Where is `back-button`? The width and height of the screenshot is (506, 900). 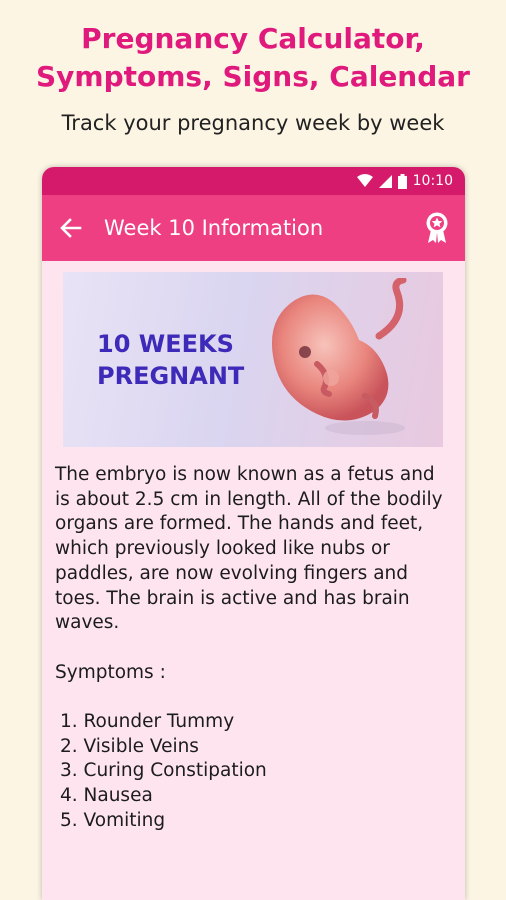 back-button is located at coordinates (71, 228).